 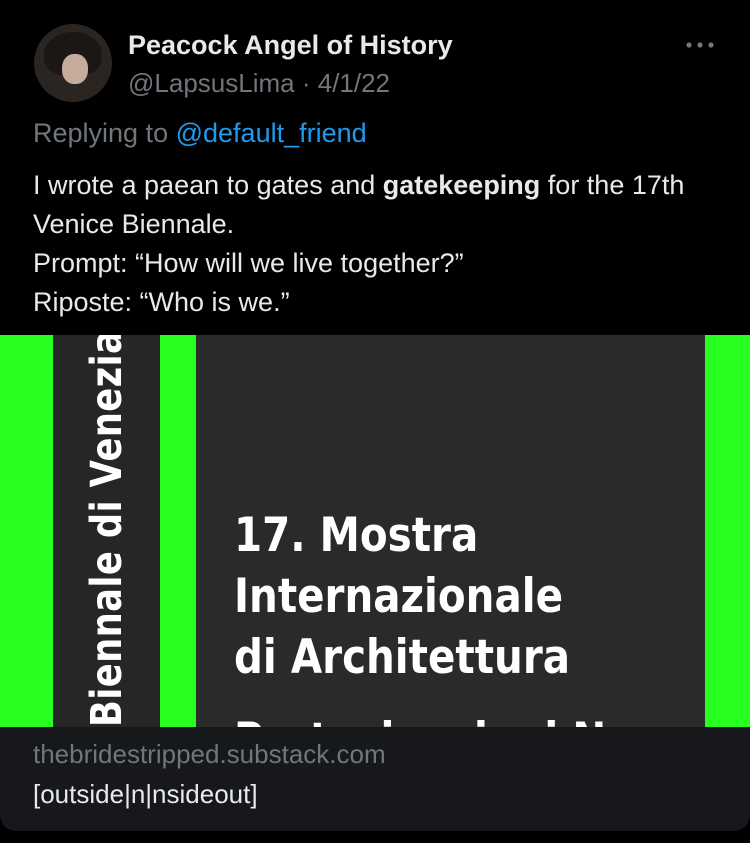 I want to click on replying-prefix: Replying to, so click(x=101, y=133).